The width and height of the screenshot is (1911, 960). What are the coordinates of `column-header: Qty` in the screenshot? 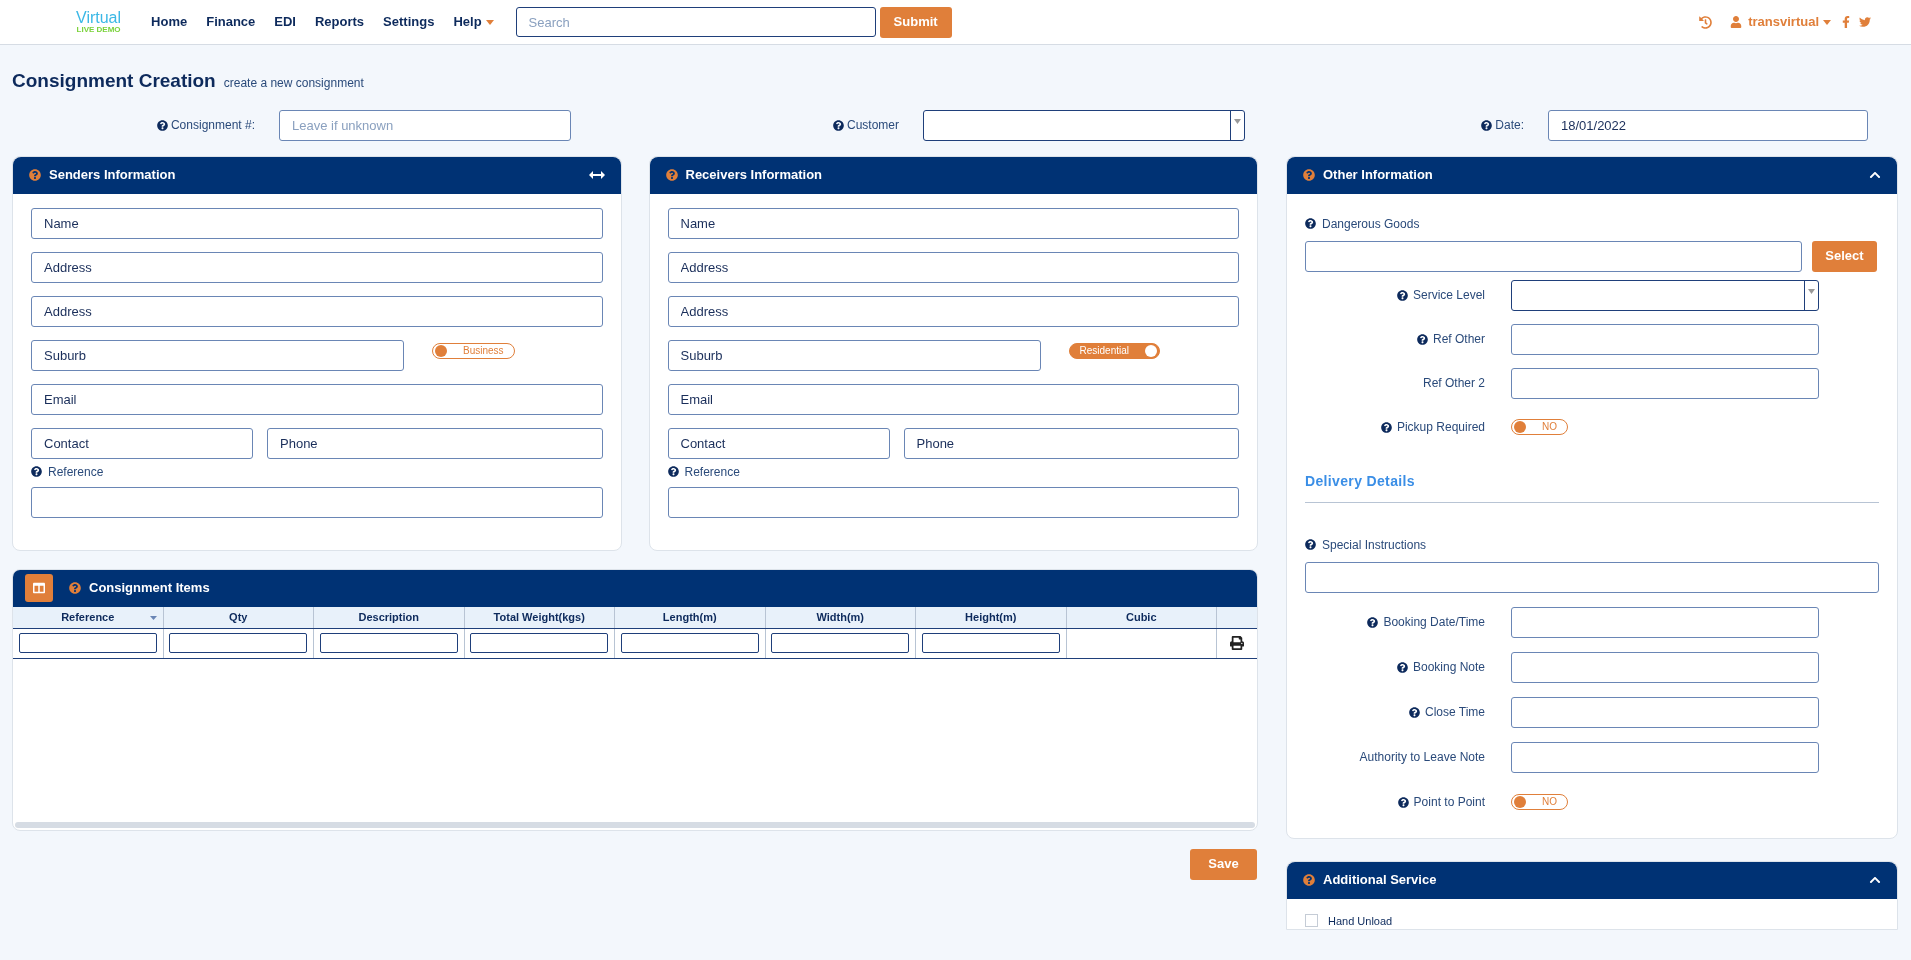 It's located at (238, 617).